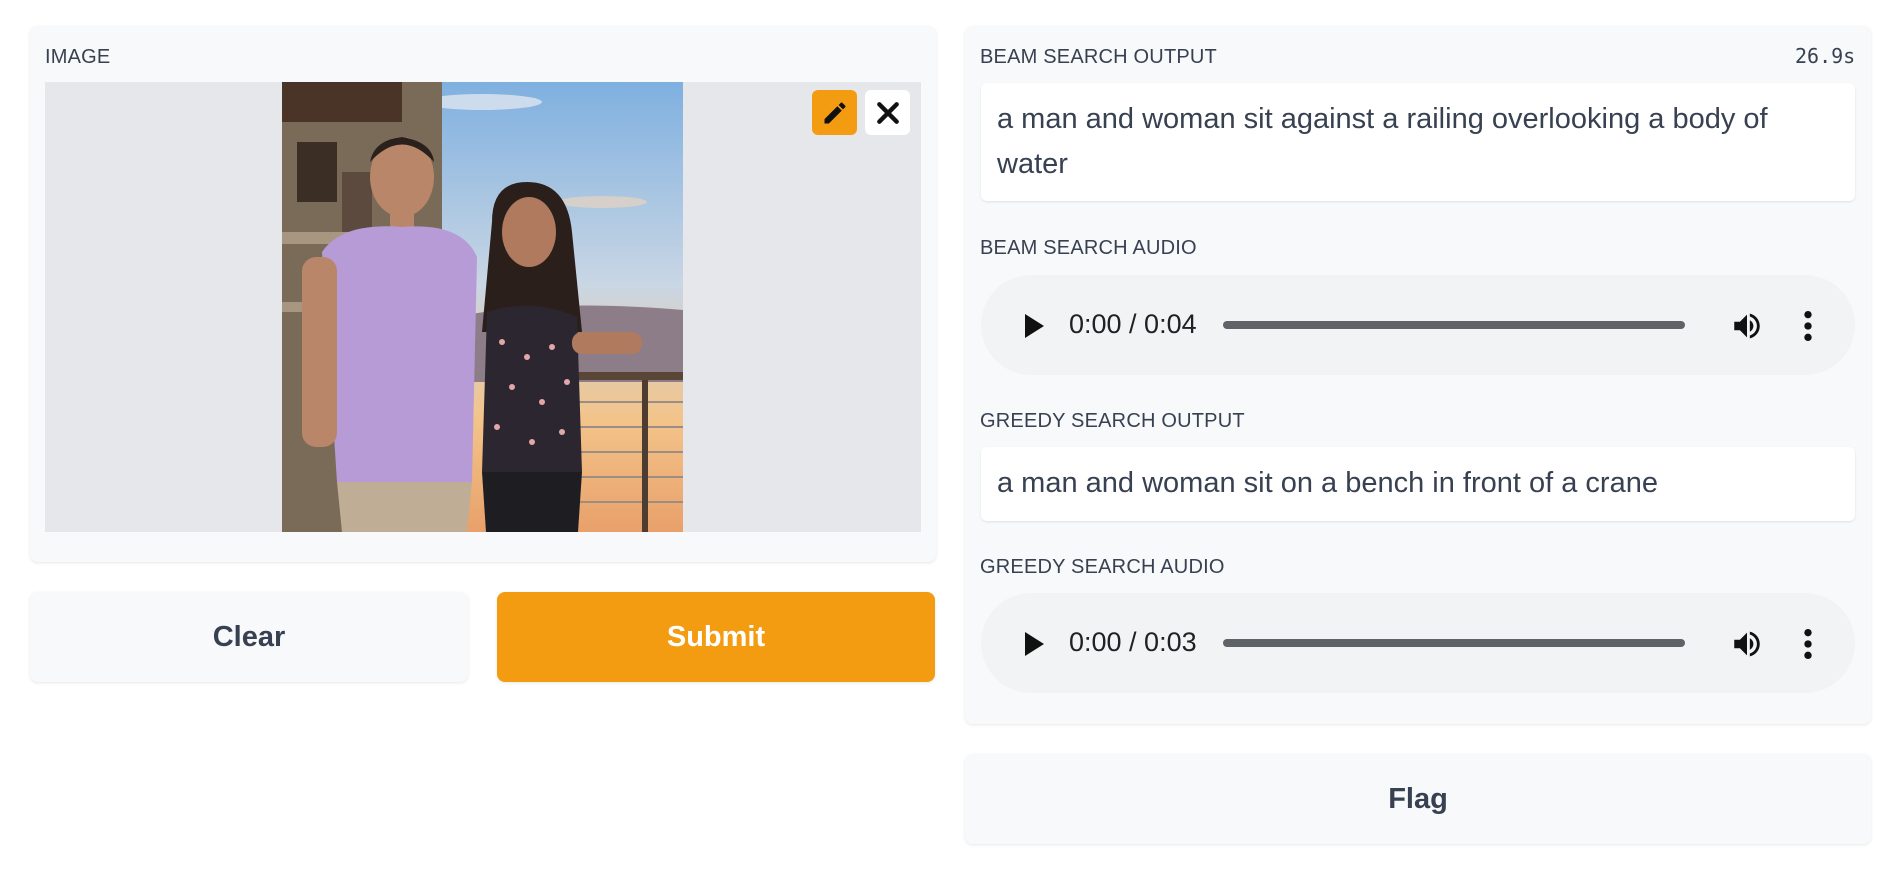 This screenshot has height=884, width=1896. What do you see at coordinates (716, 637) in the screenshot?
I see `submit-button: Submit` at bounding box center [716, 637].